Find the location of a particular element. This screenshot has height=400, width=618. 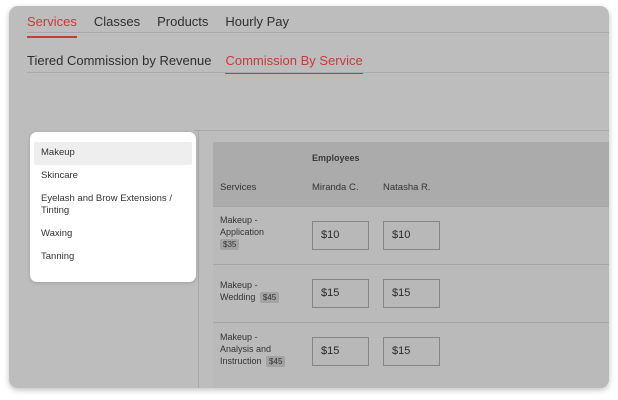

top-tab-bar: Services Classes Products Hourly Pay is located at coordinates (166, 25).